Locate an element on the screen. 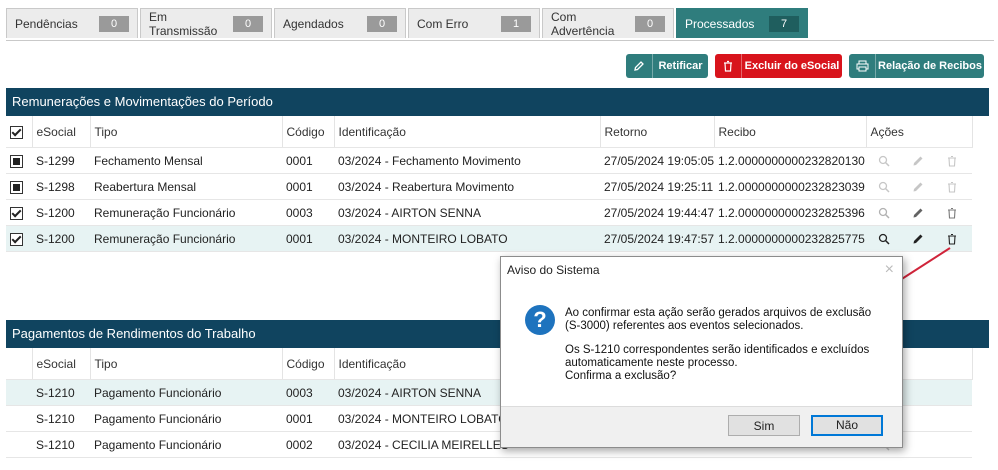 This screenshot has height=470, width=998. tab-label: Com Erro is located at coordinates (443, 23).